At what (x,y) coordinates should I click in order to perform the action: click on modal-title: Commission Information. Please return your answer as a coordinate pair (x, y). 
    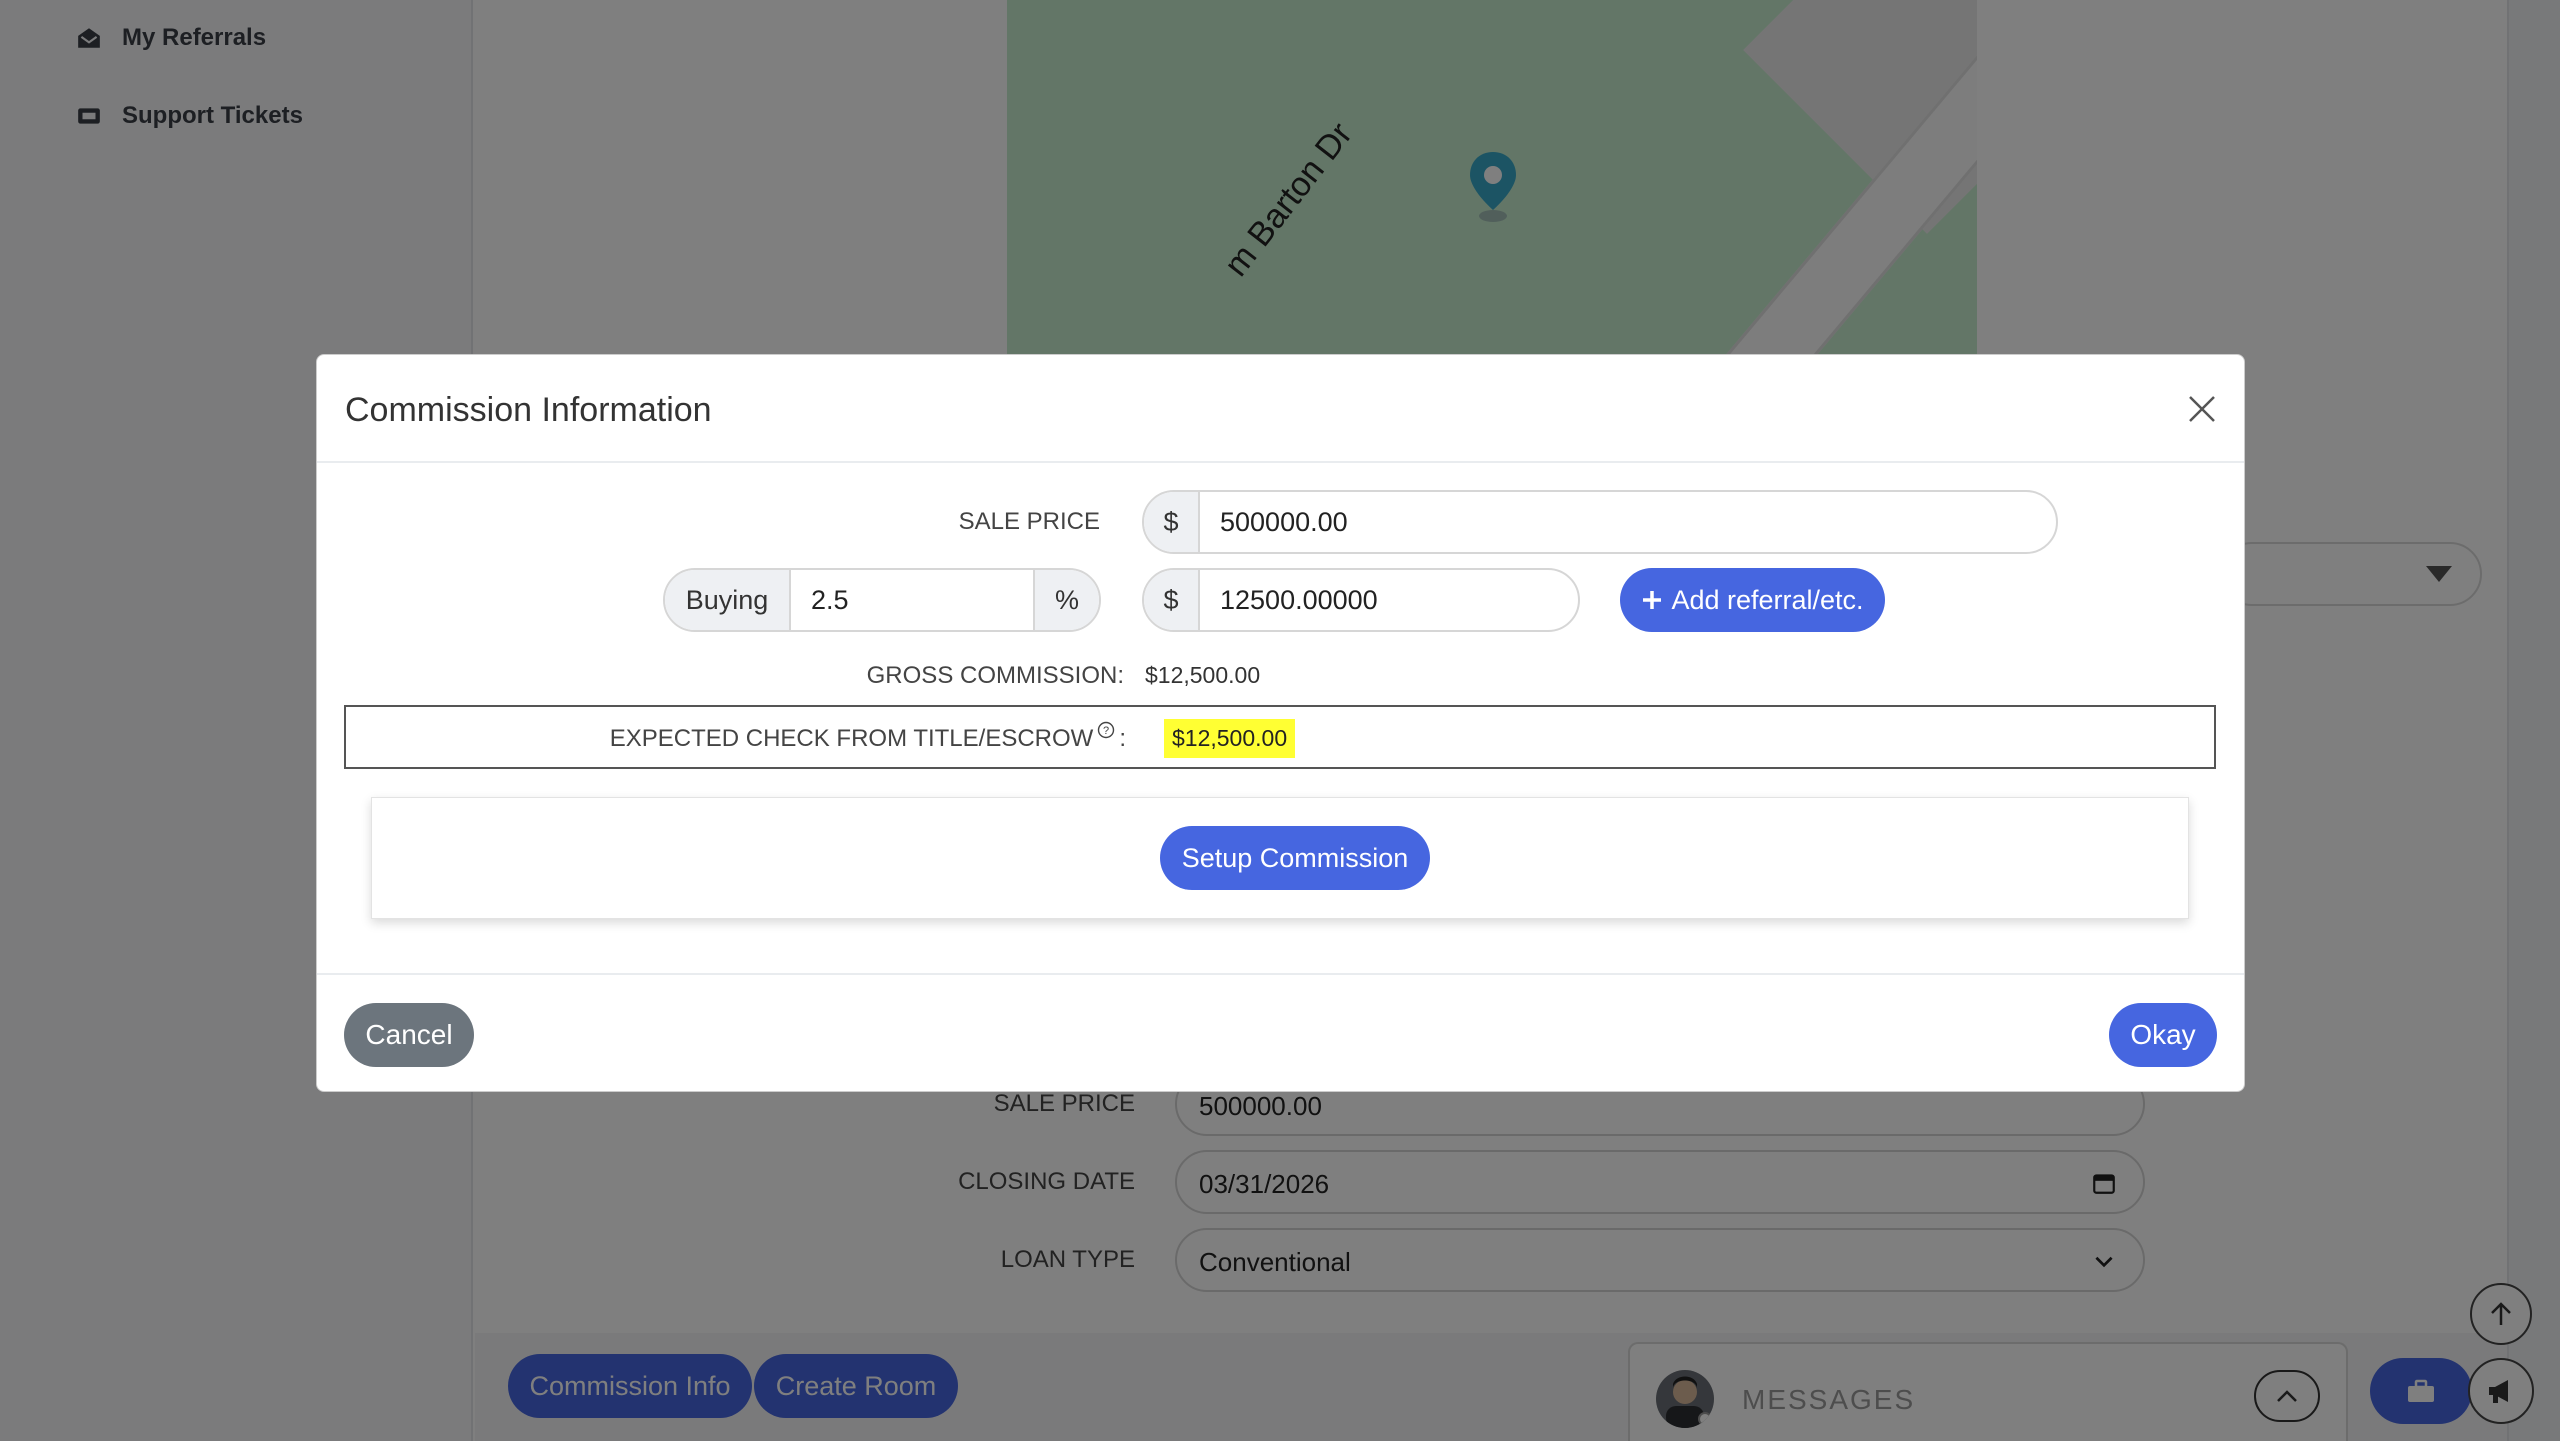
    Looking at the image, I should click on (528, 410).